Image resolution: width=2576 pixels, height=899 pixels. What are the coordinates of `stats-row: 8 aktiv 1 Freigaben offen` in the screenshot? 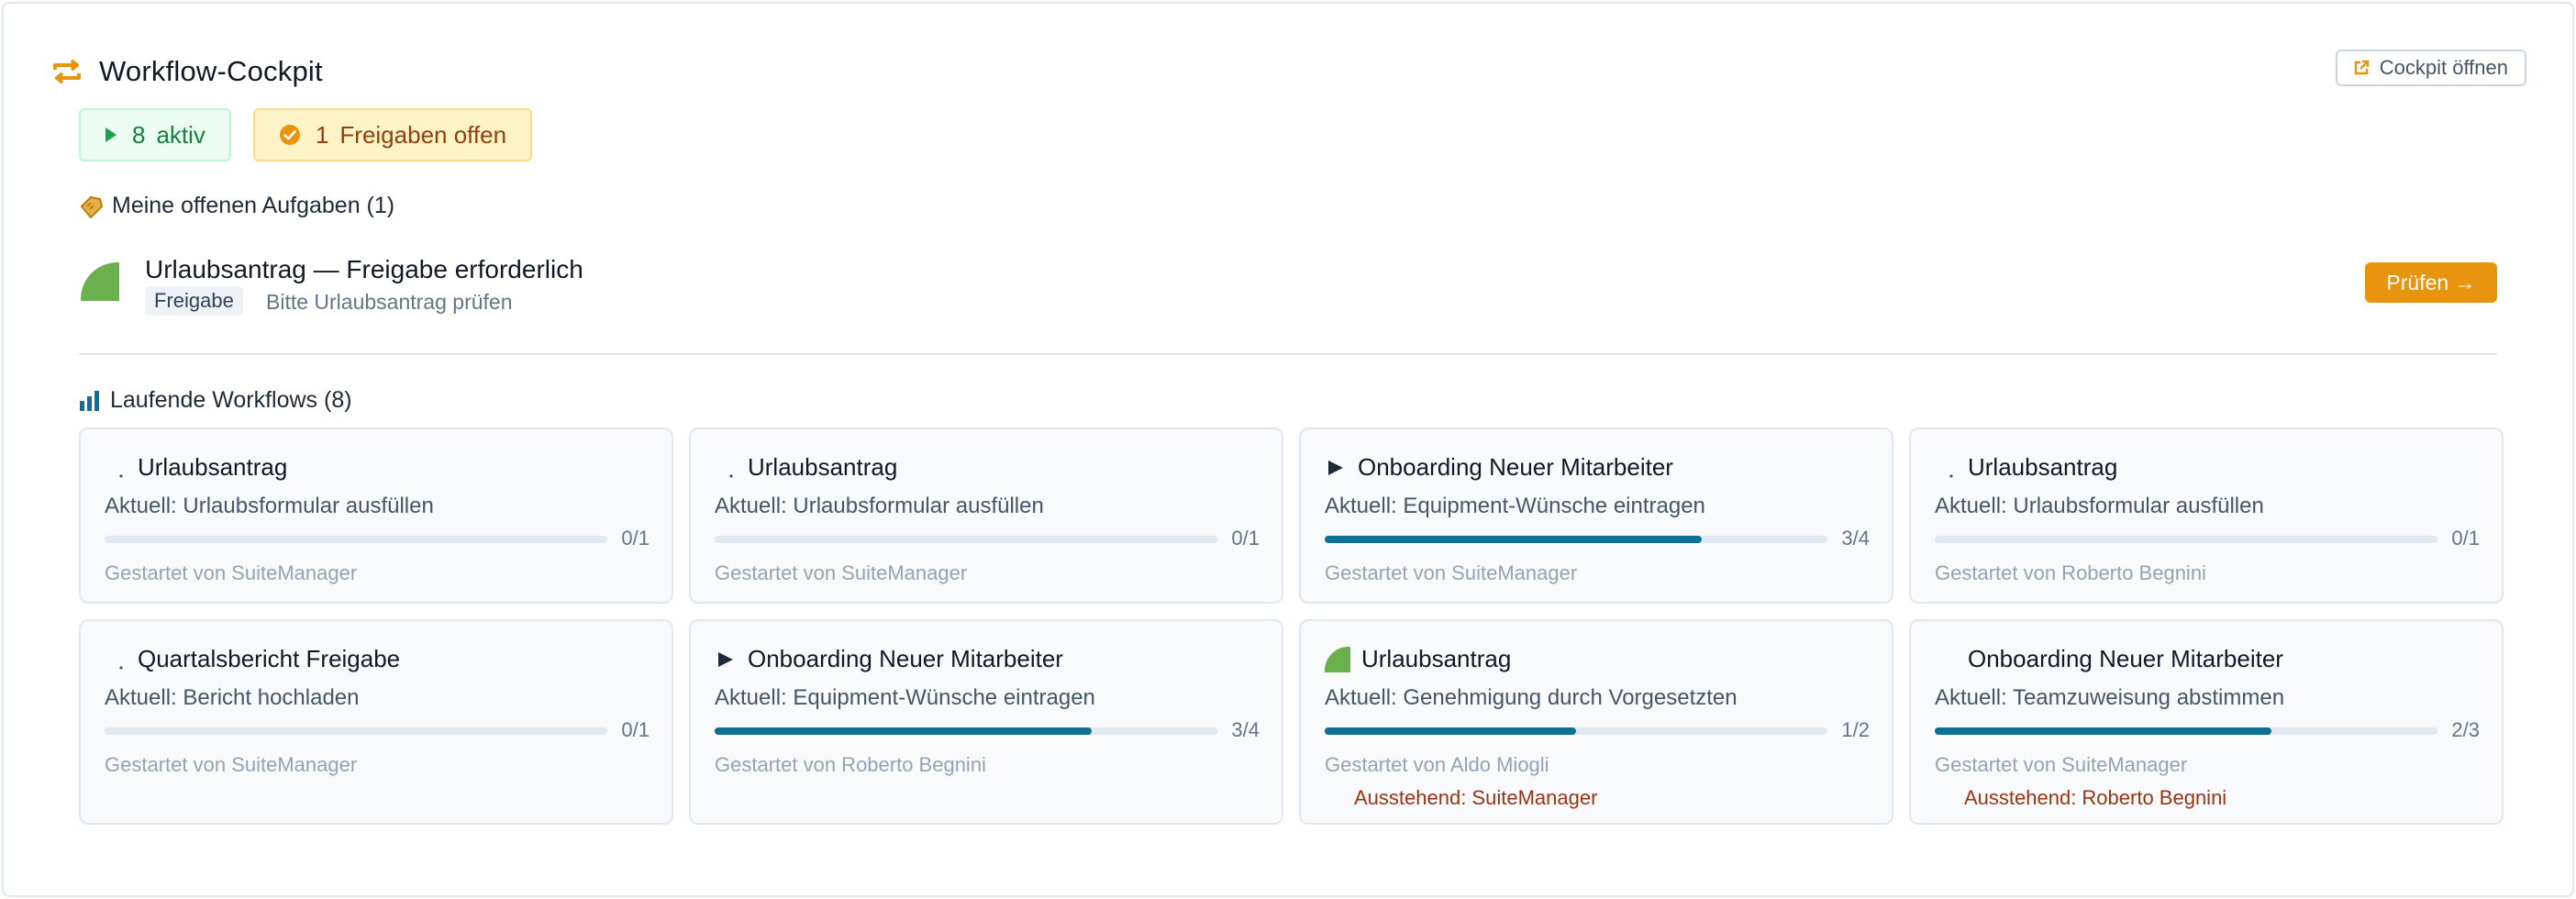 It's located at (306, 135).